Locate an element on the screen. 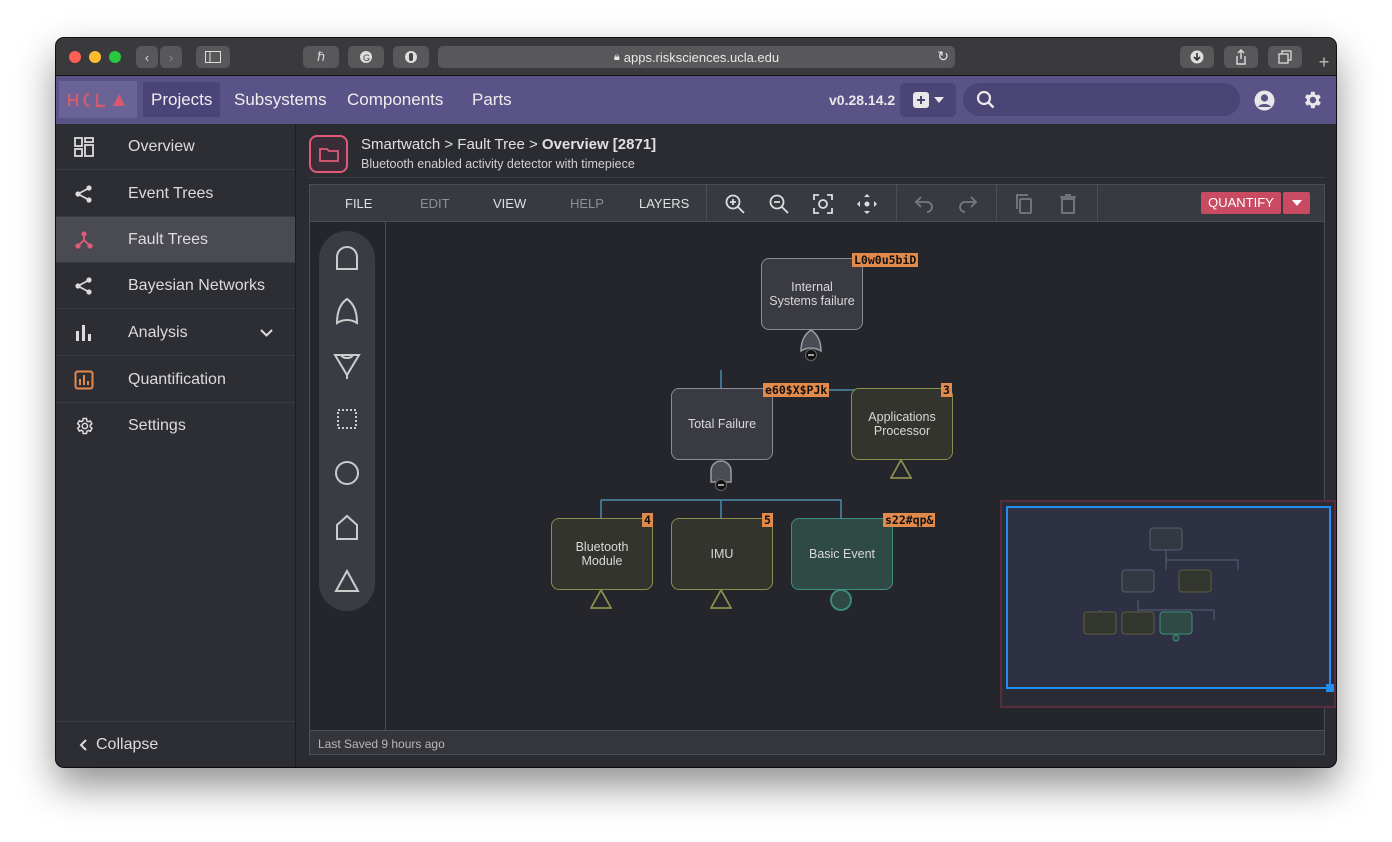  sidebar-item-label: Event Trees is located at coordinates (171, 193).